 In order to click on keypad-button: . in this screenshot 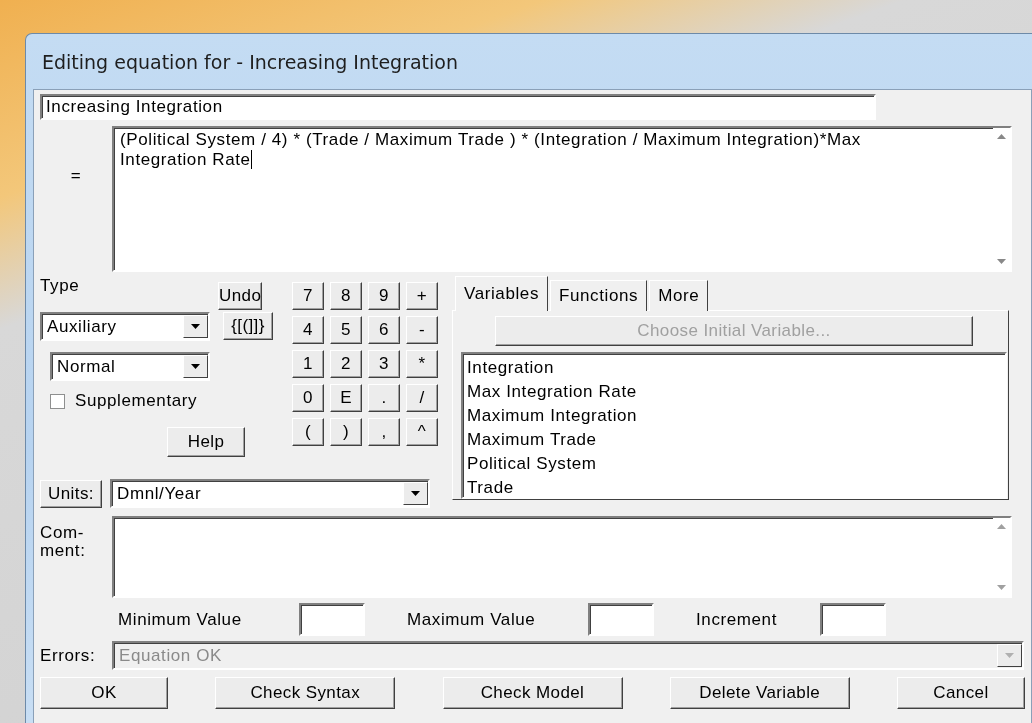, I will do `click(384, 398)`.